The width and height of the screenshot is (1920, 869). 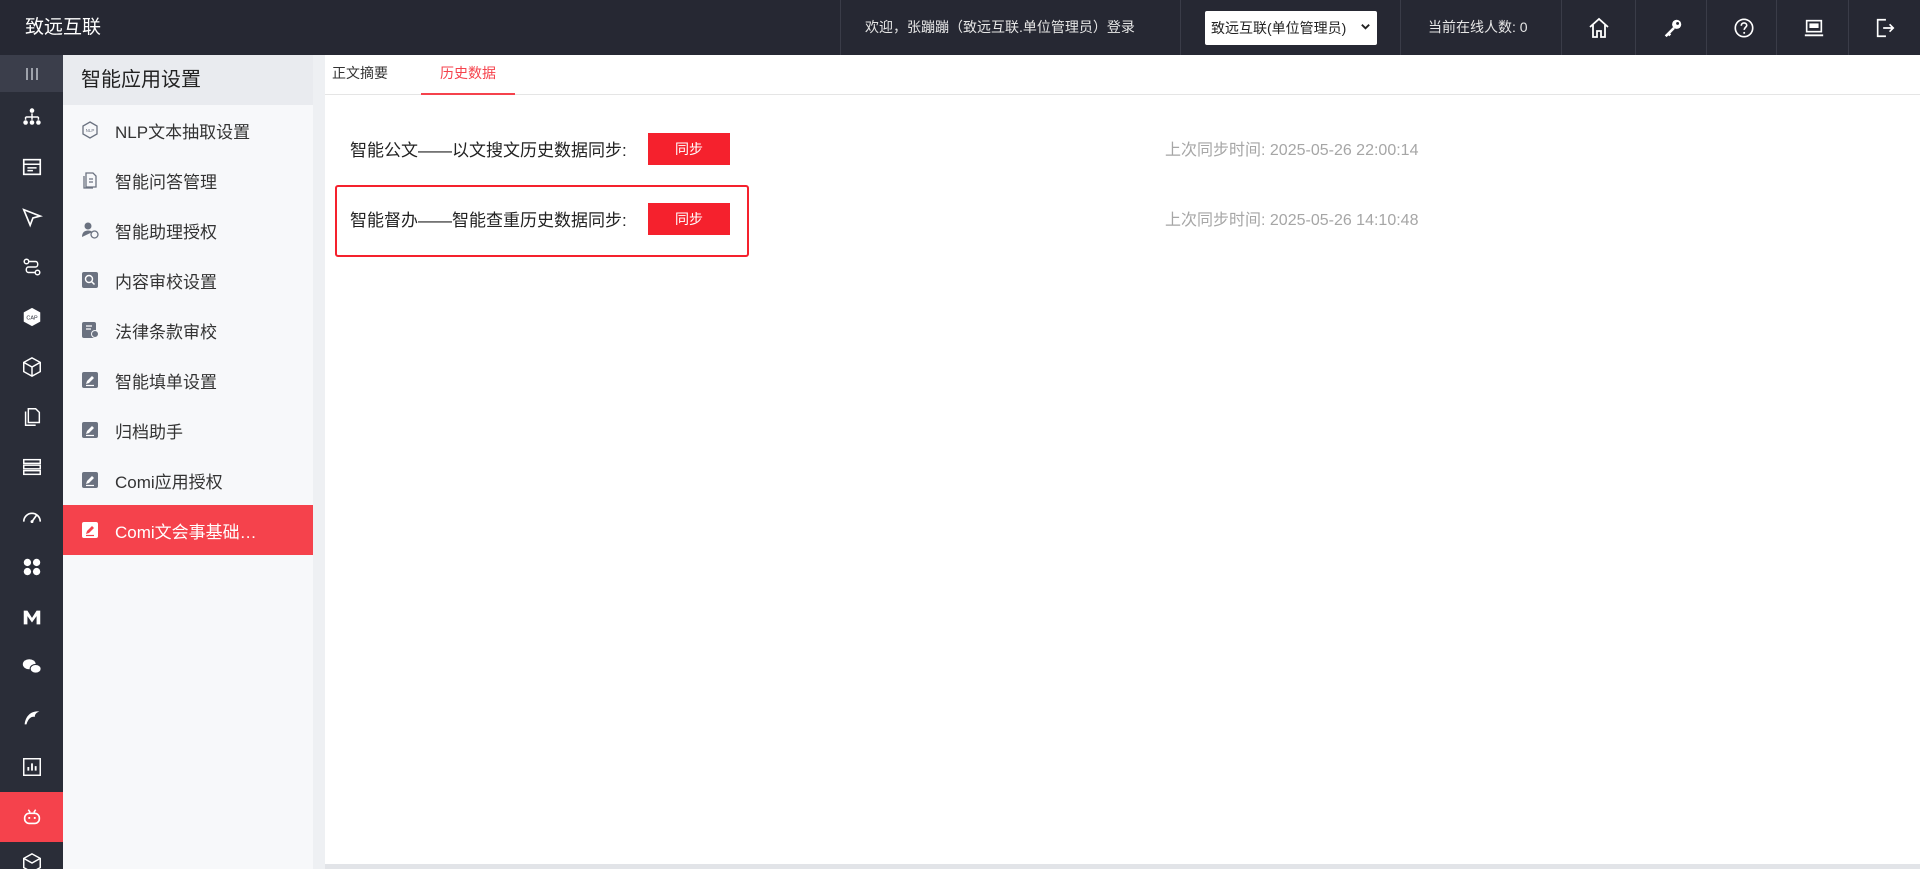 What do you see at coordinates (31, 467) in the screenshot?
I see `stack-icon` at bounding box center [31, 467].